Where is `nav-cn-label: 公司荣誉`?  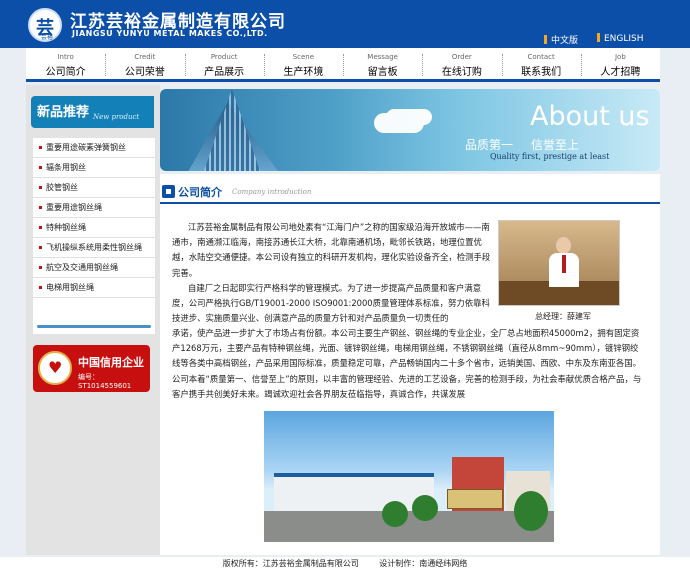 nav-cn-label: 公司荣誉 is located at coordinates (144, 72).